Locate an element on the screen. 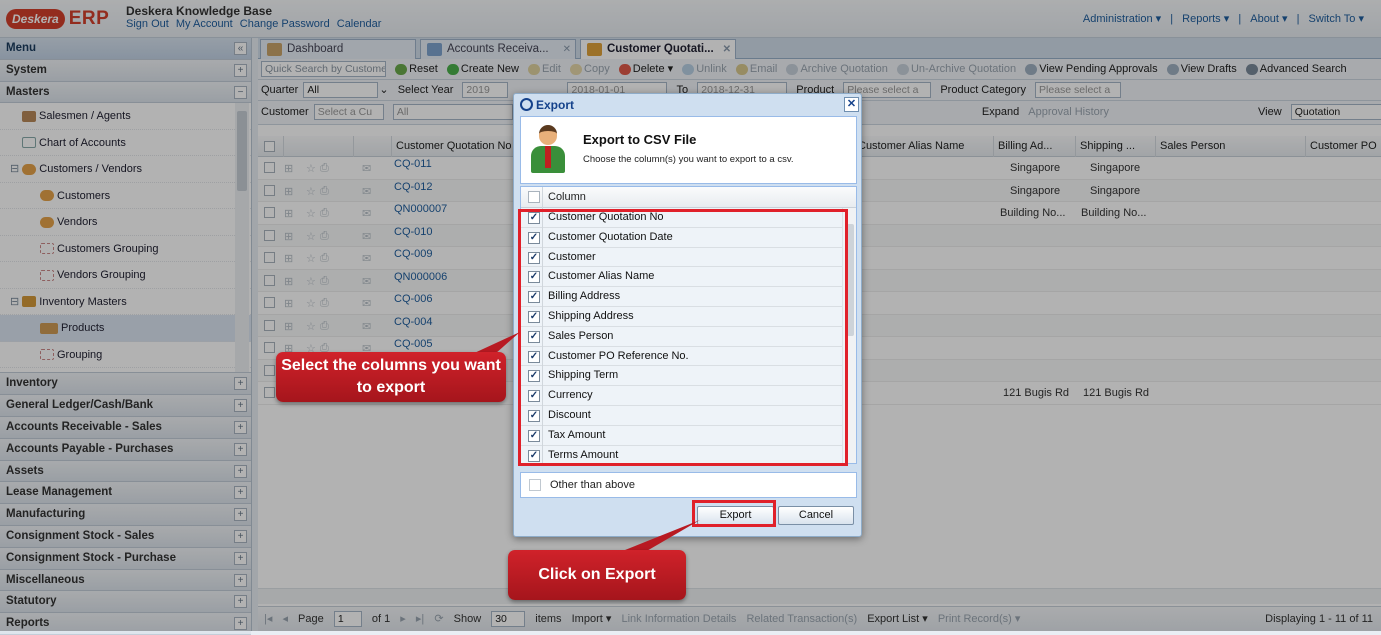 Image resolution: width=1381 pixels, height=635 pixels. reports-menu: Reports ▾ is located at coordinates (1205, 19).